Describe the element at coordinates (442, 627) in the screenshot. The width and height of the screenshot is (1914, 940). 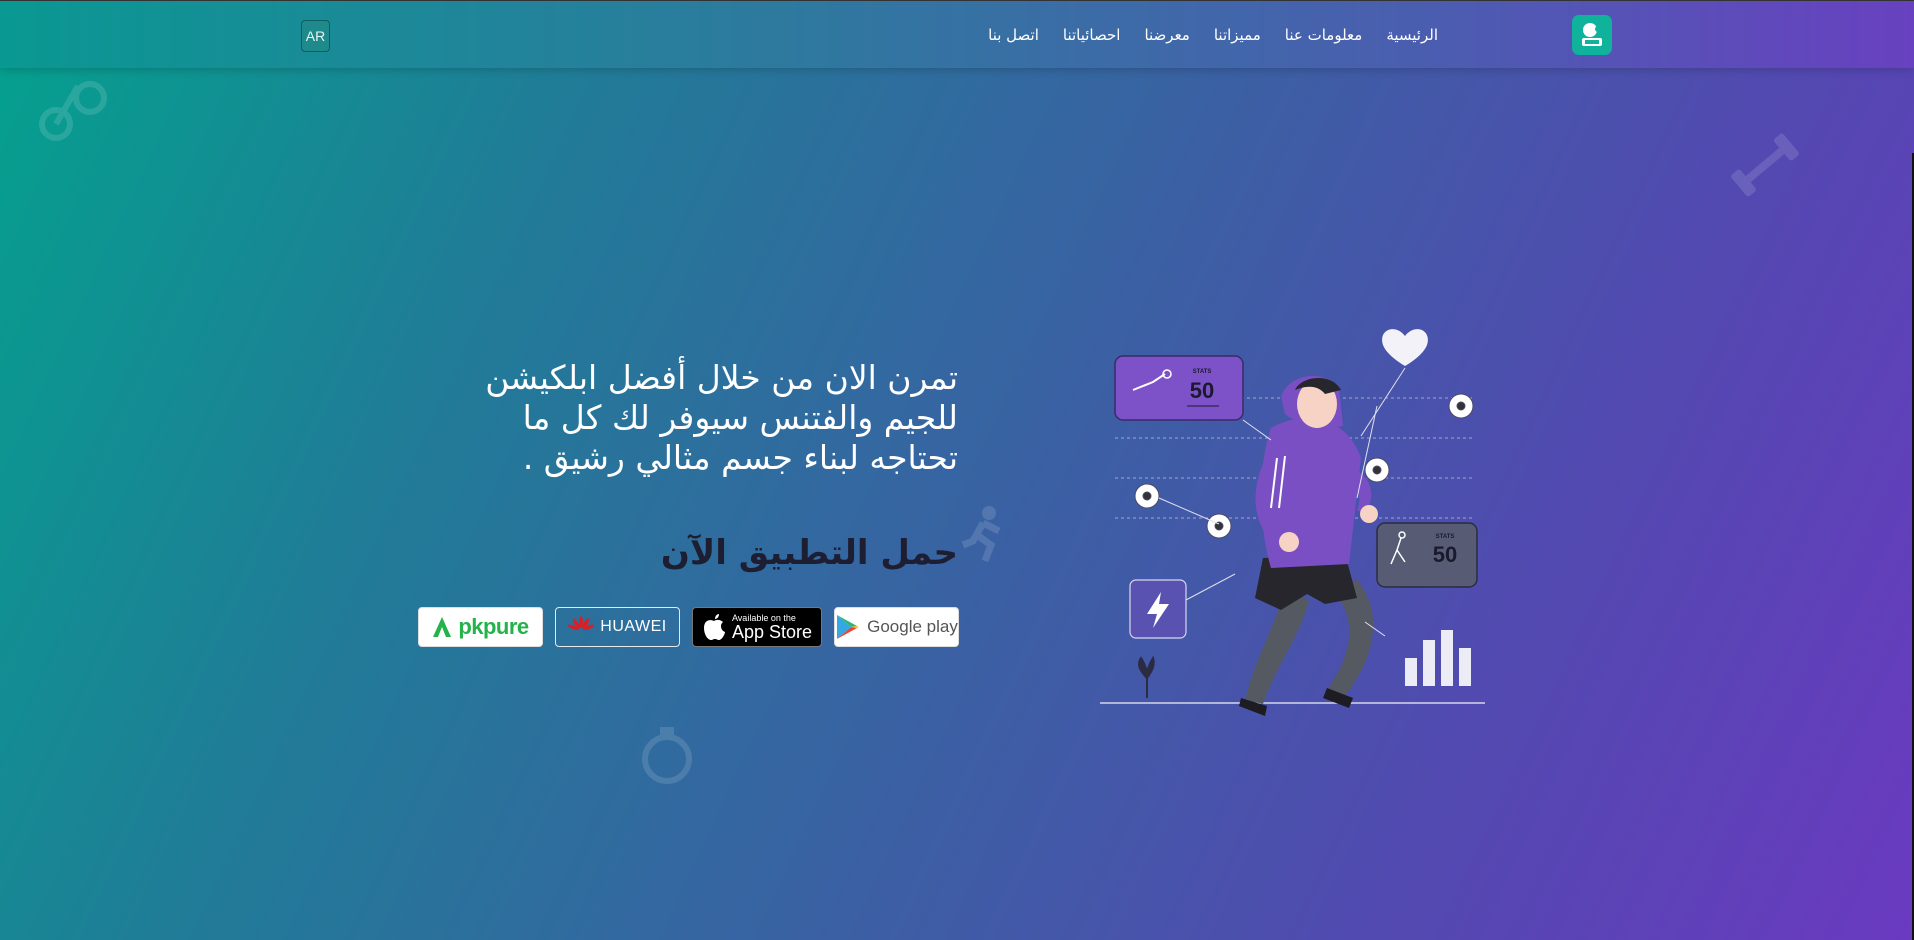
I see `apkpure-icon` at that location.